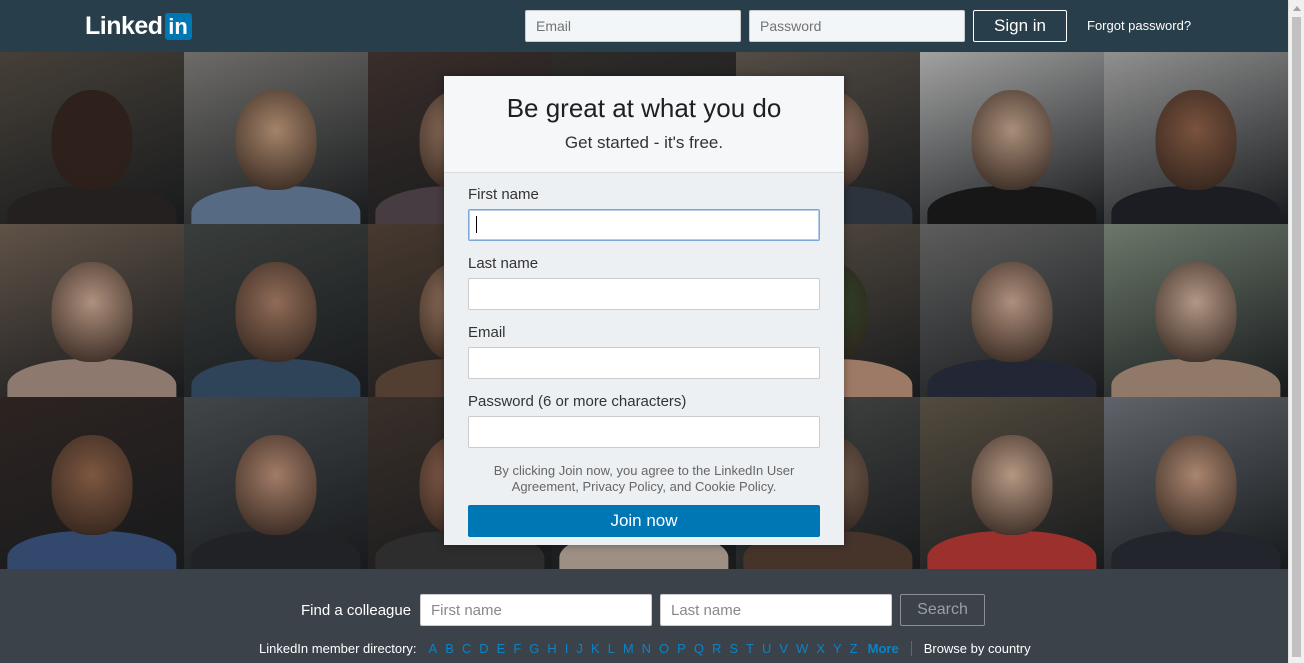 Image resolution: width=1304 pixels, height=663 pixels. I want to click on directory-letter-r: R, so click(716, 648).